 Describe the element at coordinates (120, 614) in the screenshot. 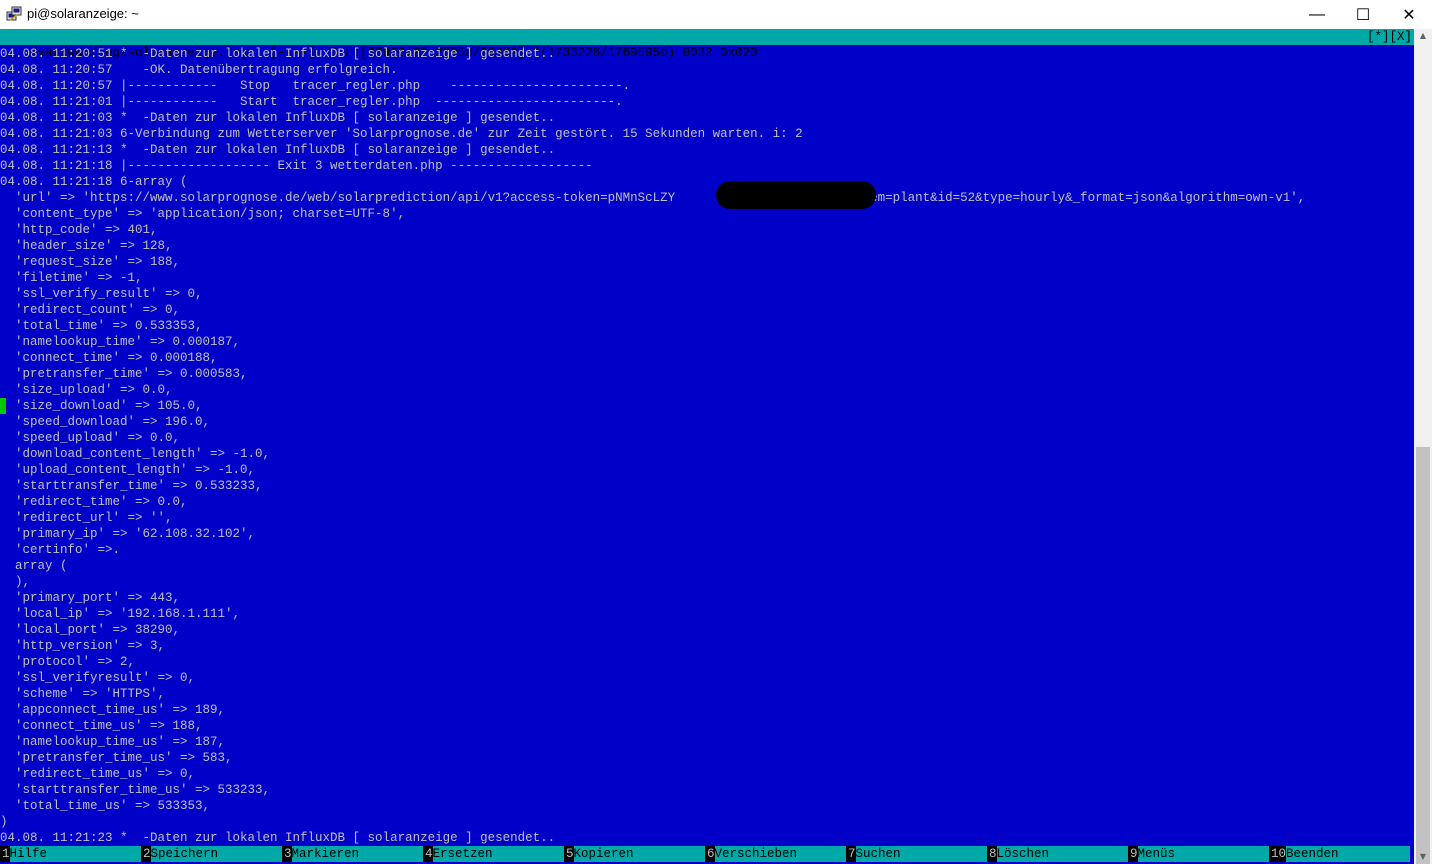

I see `log-line: 'local_ip' => '192.168.1.111',` at that location.